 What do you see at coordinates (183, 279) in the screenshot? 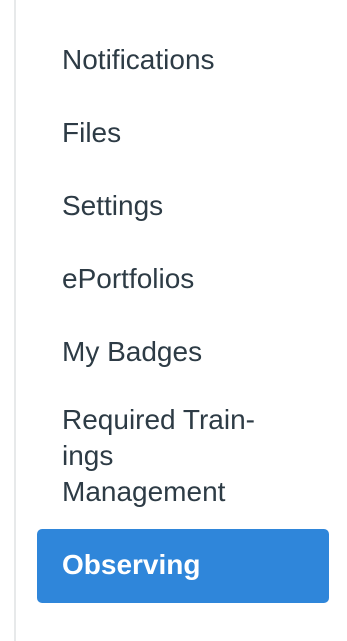
I see `nav-item-eportfolios: ePortfolios` at bounding box center [183, 279].